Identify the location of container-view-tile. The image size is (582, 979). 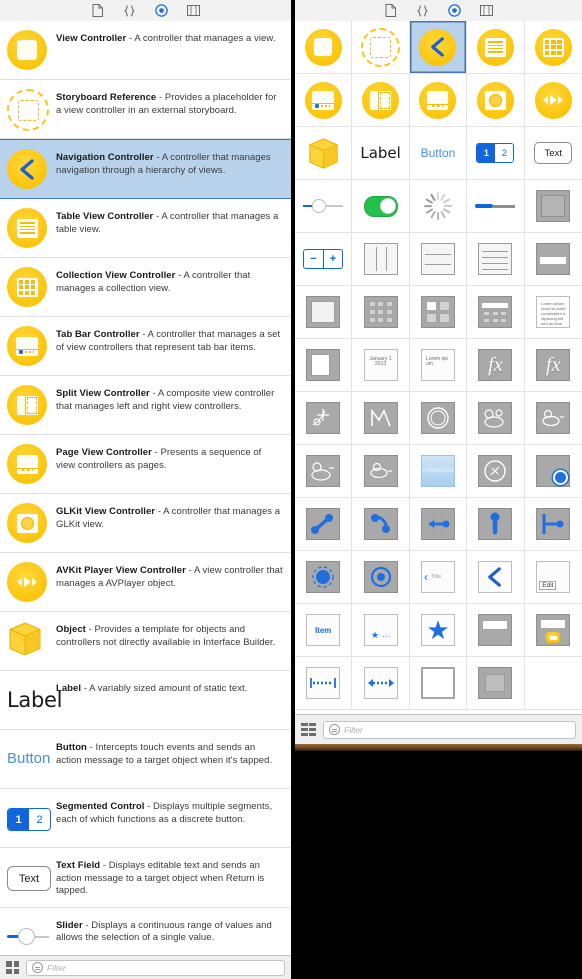
(381, 524).